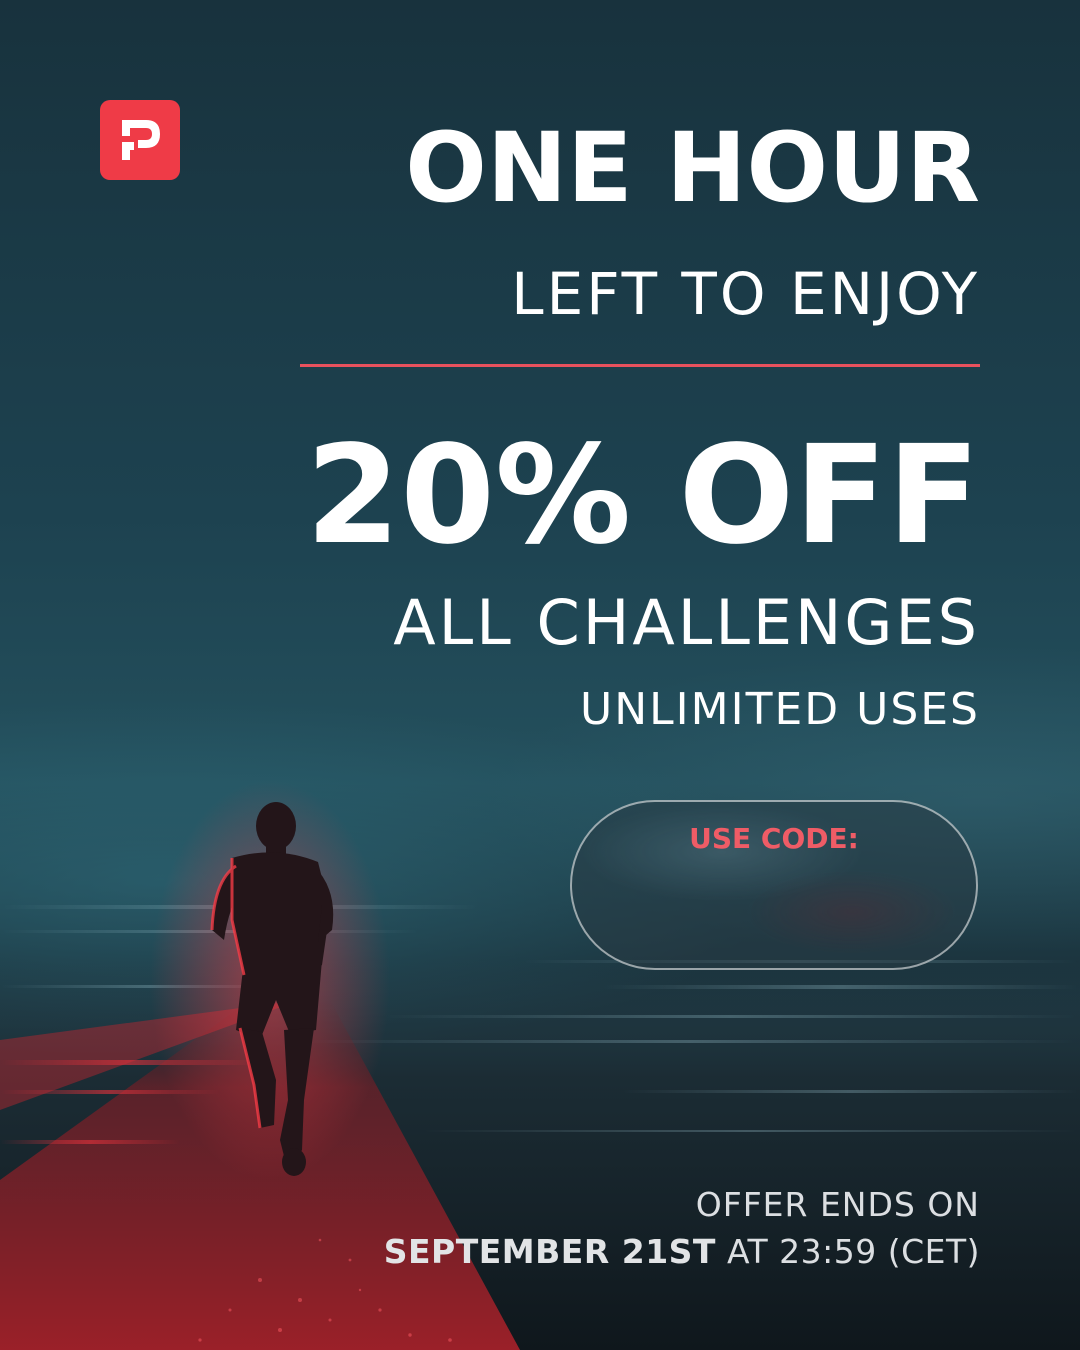 The width and height of the screenshot is (1080, 1350). I want to click on offer-end-datetime: SEPTEMBER 21ST AT 23:59 (CET), so click(682, 1251).